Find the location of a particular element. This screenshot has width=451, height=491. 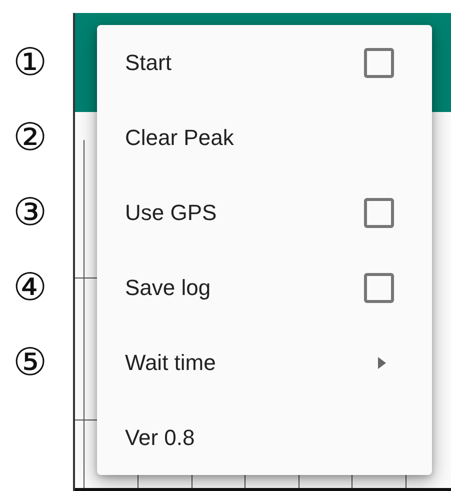

menu-item: Ver 0.8 is located at coordinates (160, 437).